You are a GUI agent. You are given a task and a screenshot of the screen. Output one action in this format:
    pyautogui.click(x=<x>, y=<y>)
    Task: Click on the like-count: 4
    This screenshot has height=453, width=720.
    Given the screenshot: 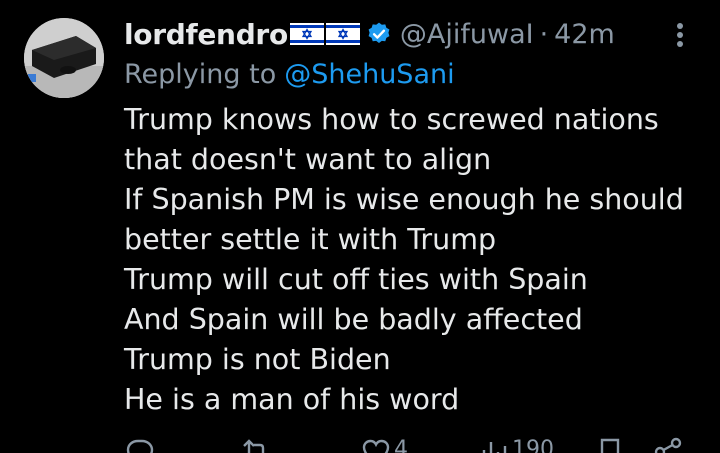 What is the action you would take?
    pyautogui.click(x=401, y=445)
    